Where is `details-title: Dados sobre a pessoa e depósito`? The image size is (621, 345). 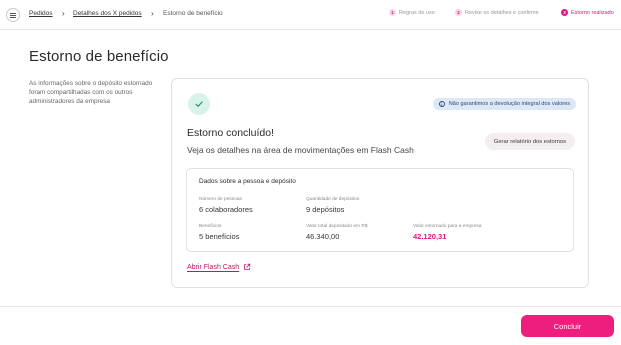 details-title: Dados sobre a pessoa e depósito is located at coordinates (247, 181).